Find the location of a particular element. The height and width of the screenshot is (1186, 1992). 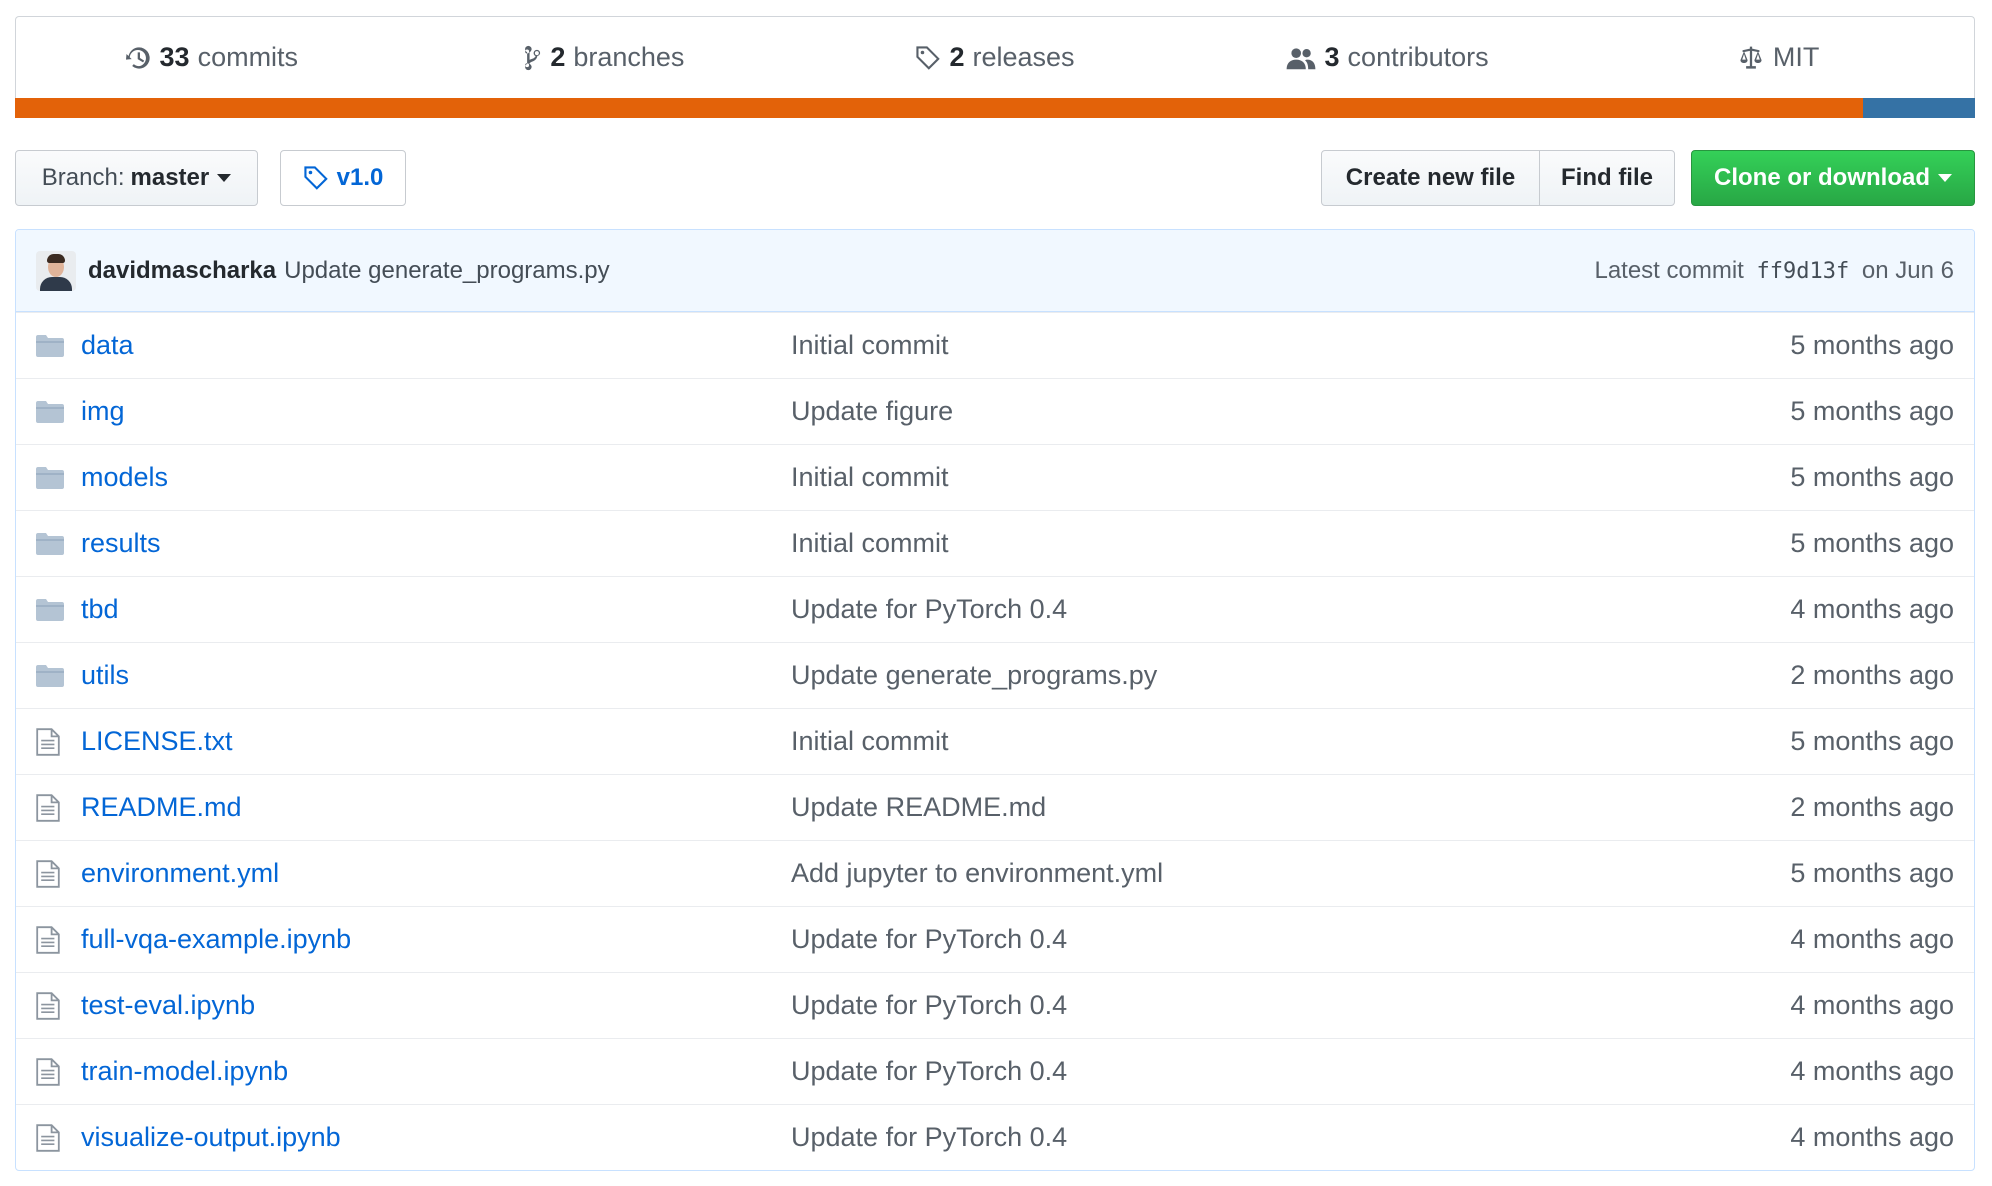

tag-label: v1.0 is located at coordinates (360, 177).